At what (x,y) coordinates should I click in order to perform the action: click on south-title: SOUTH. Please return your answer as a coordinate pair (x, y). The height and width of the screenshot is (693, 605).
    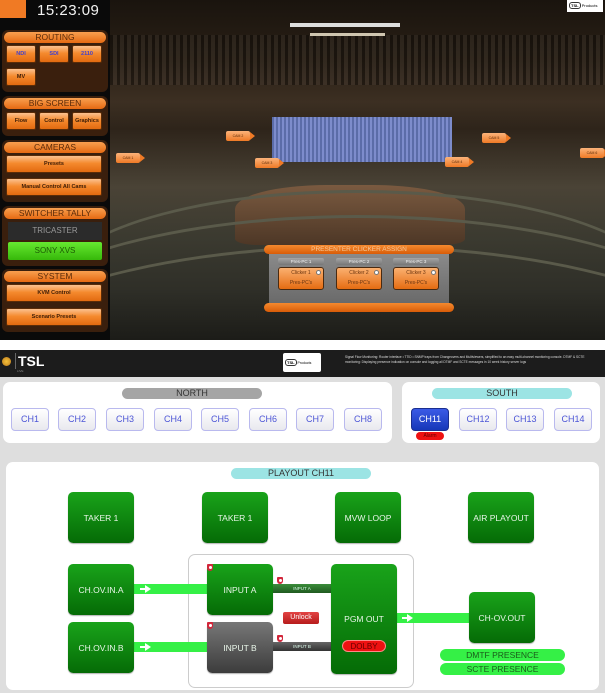
    Looking at the image, I should click on (502, 393).